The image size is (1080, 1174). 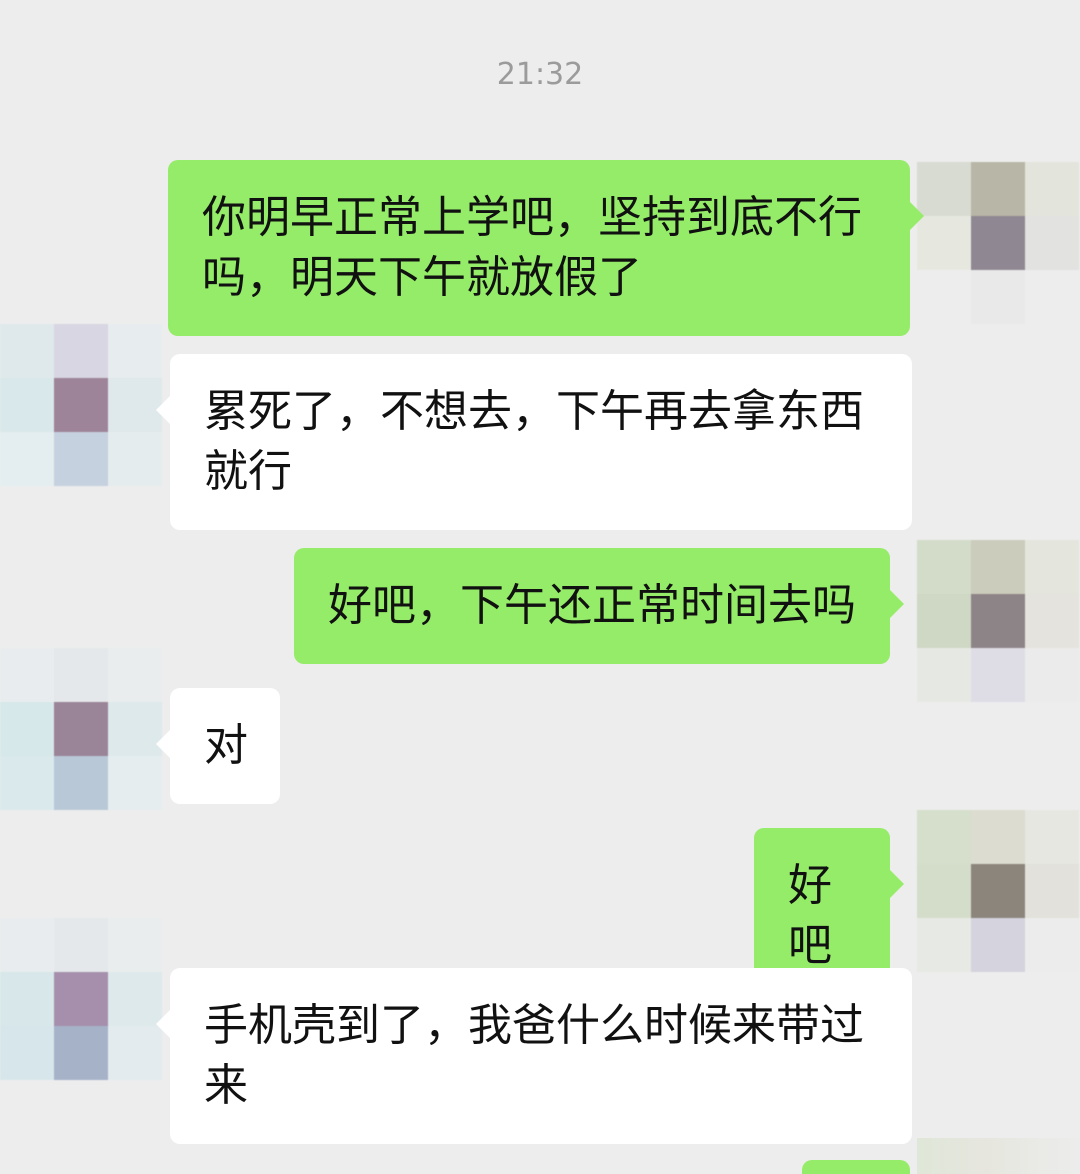 I want to click on message-bubble-incoming: 手机壳到了，我爸什么时候来带过来, so click(x=534, y=1056).